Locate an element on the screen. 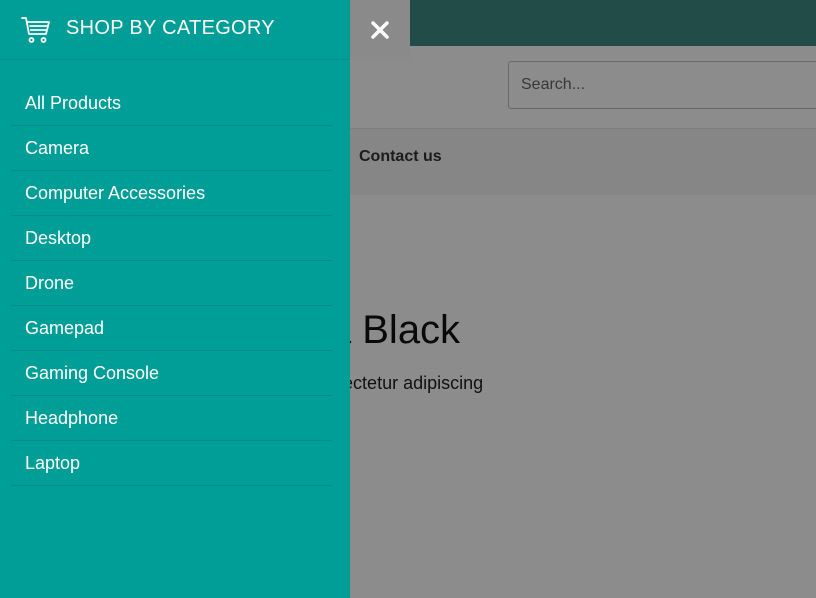 Image resolution: width=816 pixels, height=598 pixels. category-item: Drone is located at coordinates (171, 283).